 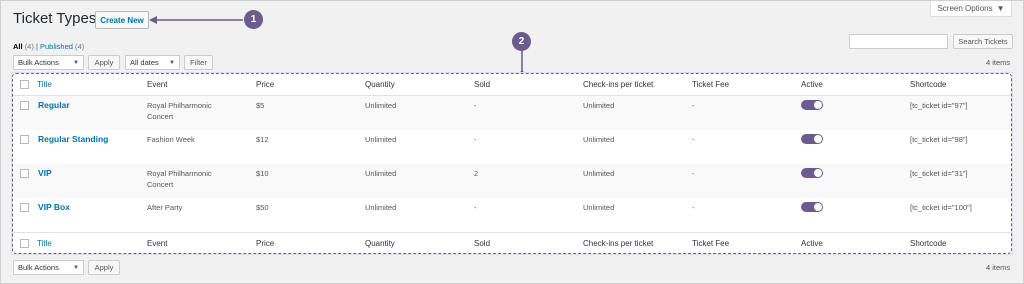 I want to click on view-filters: All (4) | Published (4), so click(x=48, y=46).